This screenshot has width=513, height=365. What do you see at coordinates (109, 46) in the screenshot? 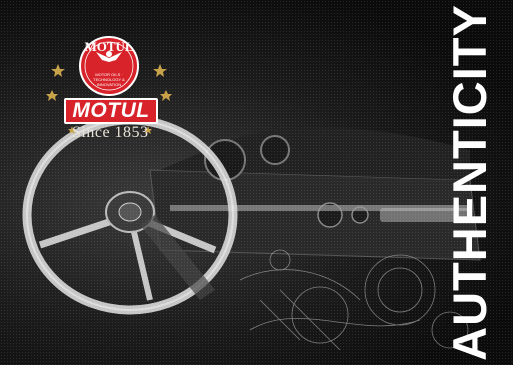
I see `roundel-brand-text: MOTUL` at bounding box center [109, 46].